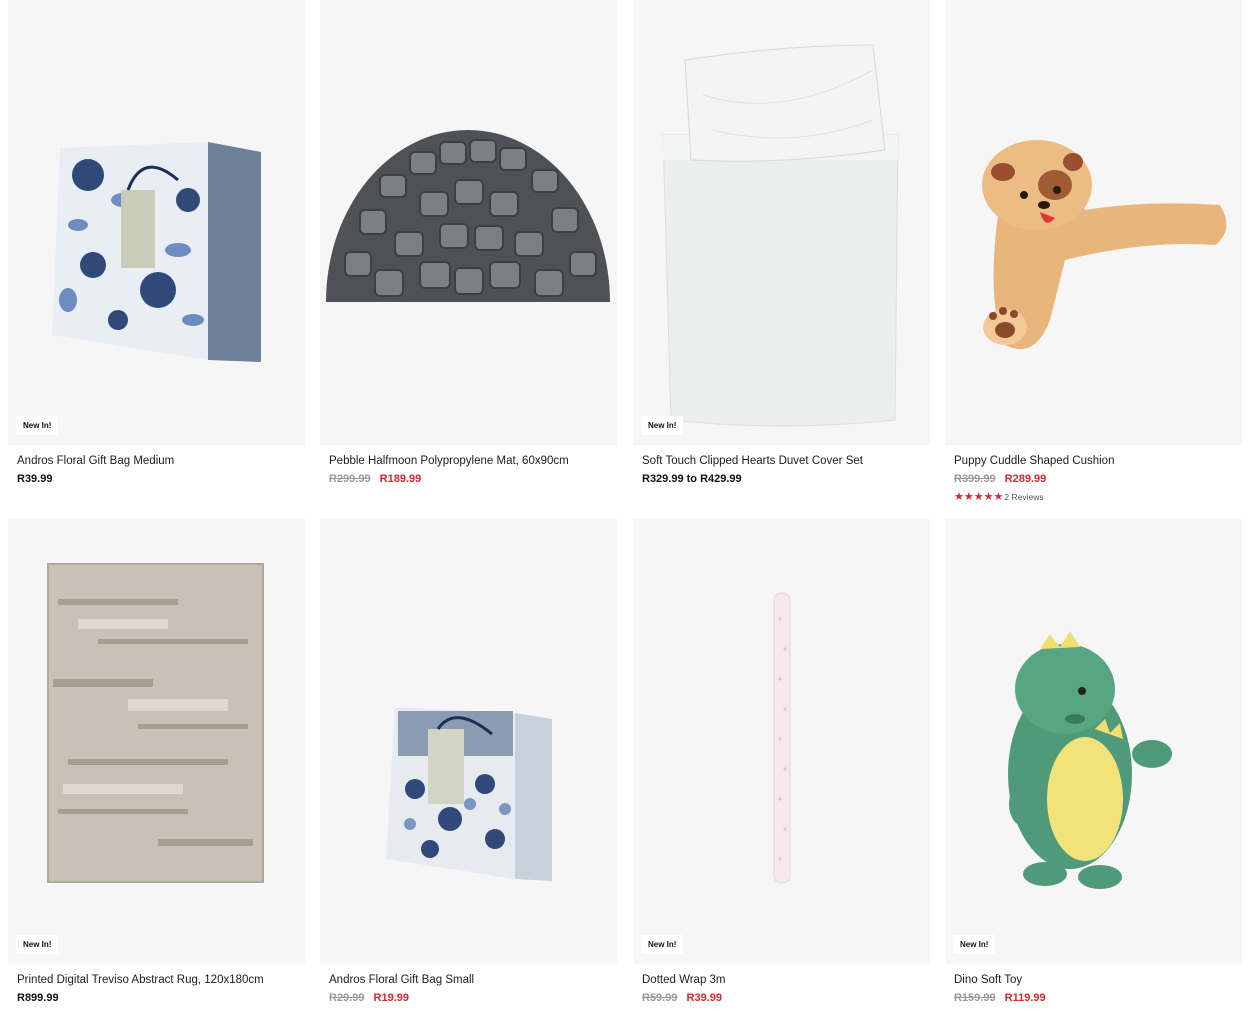 Image resolution: width=1250 pixels, height=1036 pixels. What do you see at coordinates (1098, 497) in the screenshot?
I see `rating: ★ ★ ★ ★ ★ 2 Reviews` at bounding box center [1098, 497].